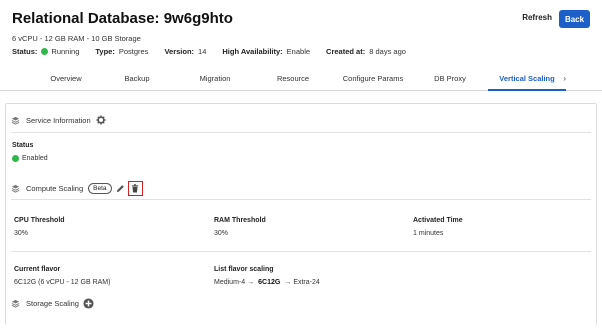 This screenshot has width=602, height=333. What do you see at coordinates (428, 233) in the screenshot?
I see `activated-time-value: 1 minutes` at bounding box center [428, 233].